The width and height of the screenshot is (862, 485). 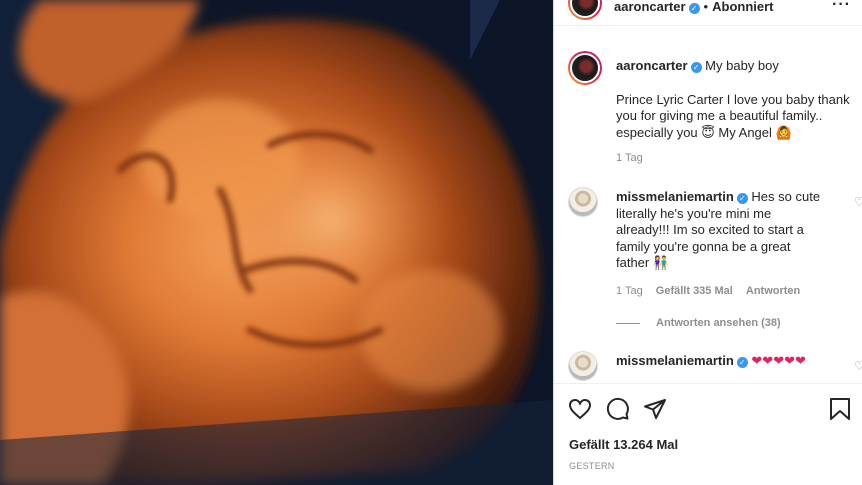 What do you see at coordinates (629, 158) in the screenshot?
I see `caption-time: 1 Tag` at bounding box center [629, 158].